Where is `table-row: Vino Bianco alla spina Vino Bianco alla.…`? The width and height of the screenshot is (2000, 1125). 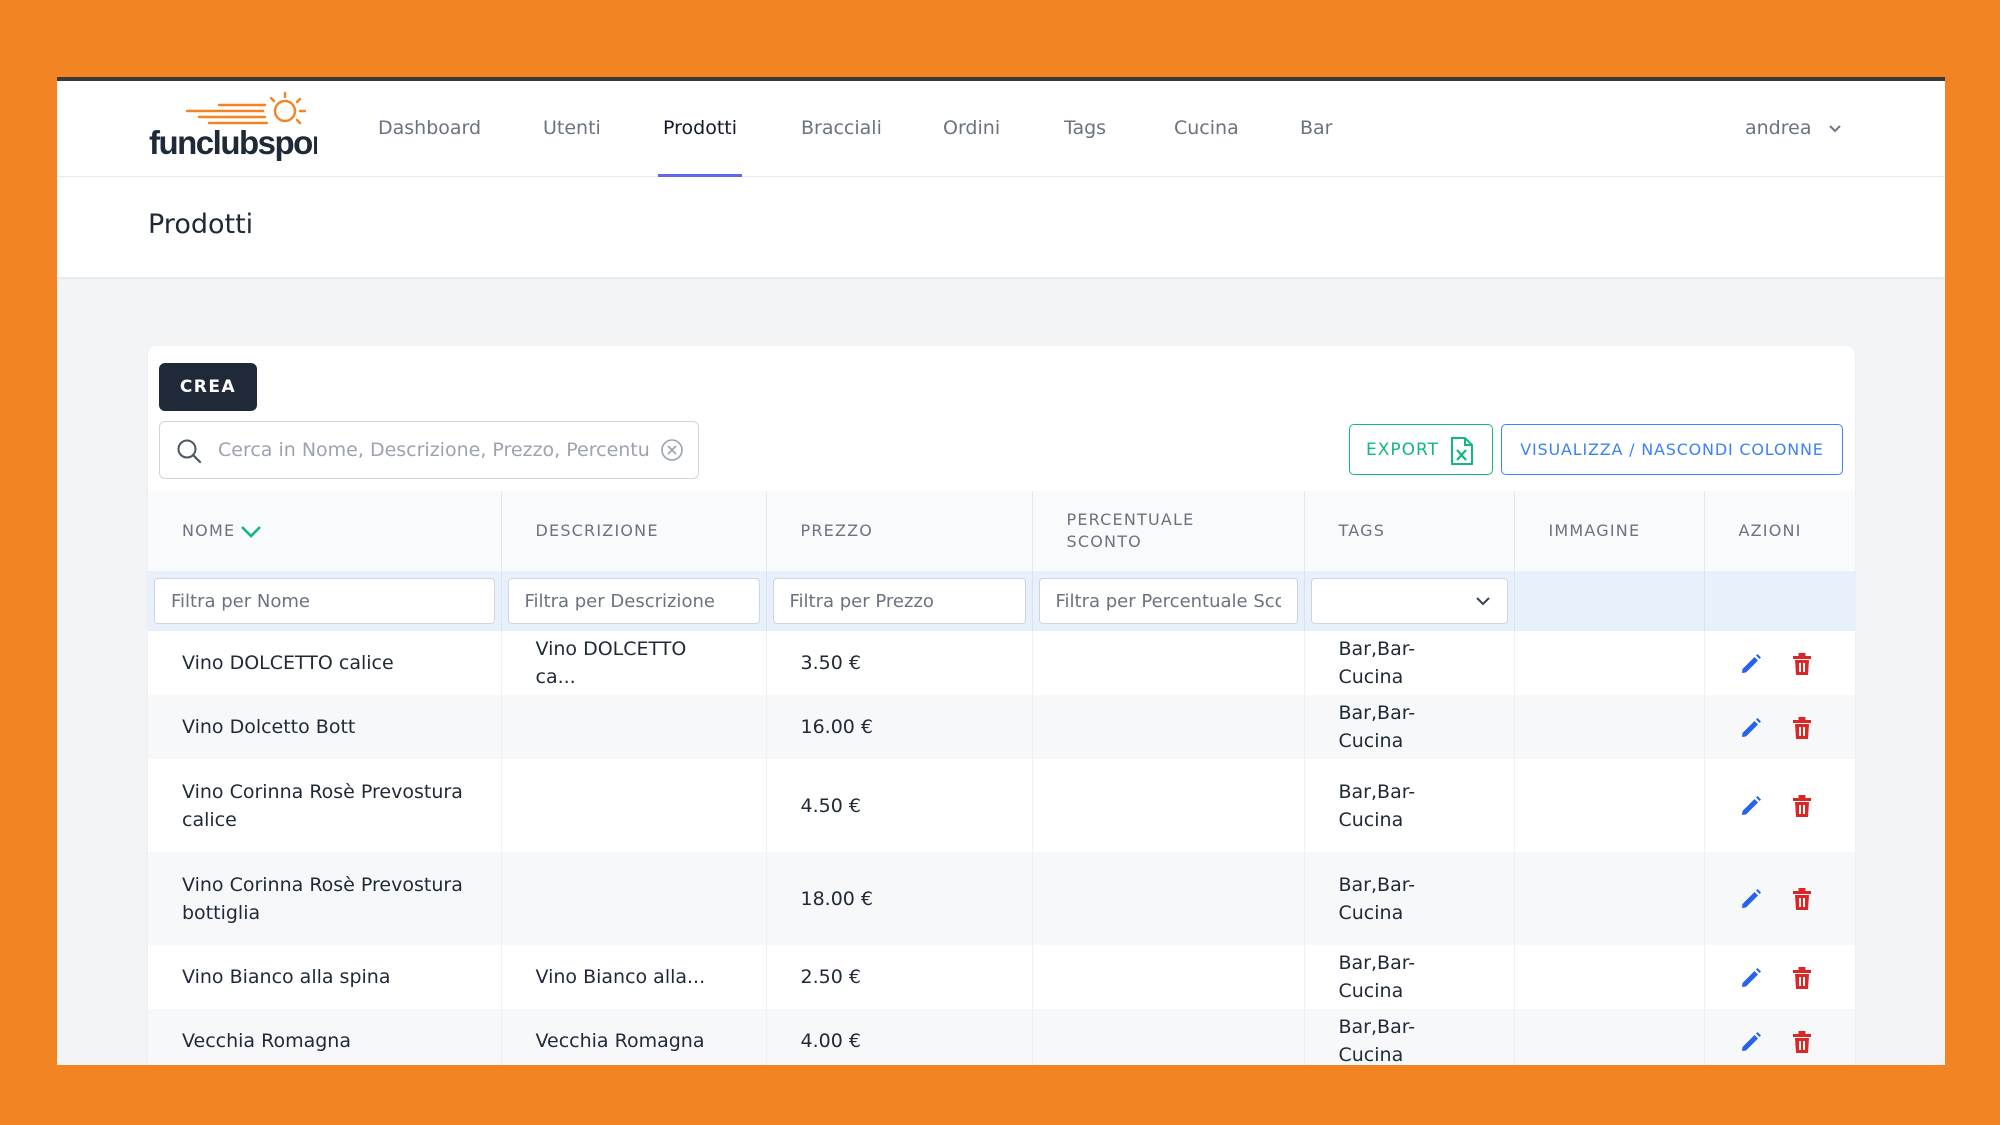 table-row: Vino Bianco alla spina Vino Bianco alla.… is located at coordinates (1001, 977).